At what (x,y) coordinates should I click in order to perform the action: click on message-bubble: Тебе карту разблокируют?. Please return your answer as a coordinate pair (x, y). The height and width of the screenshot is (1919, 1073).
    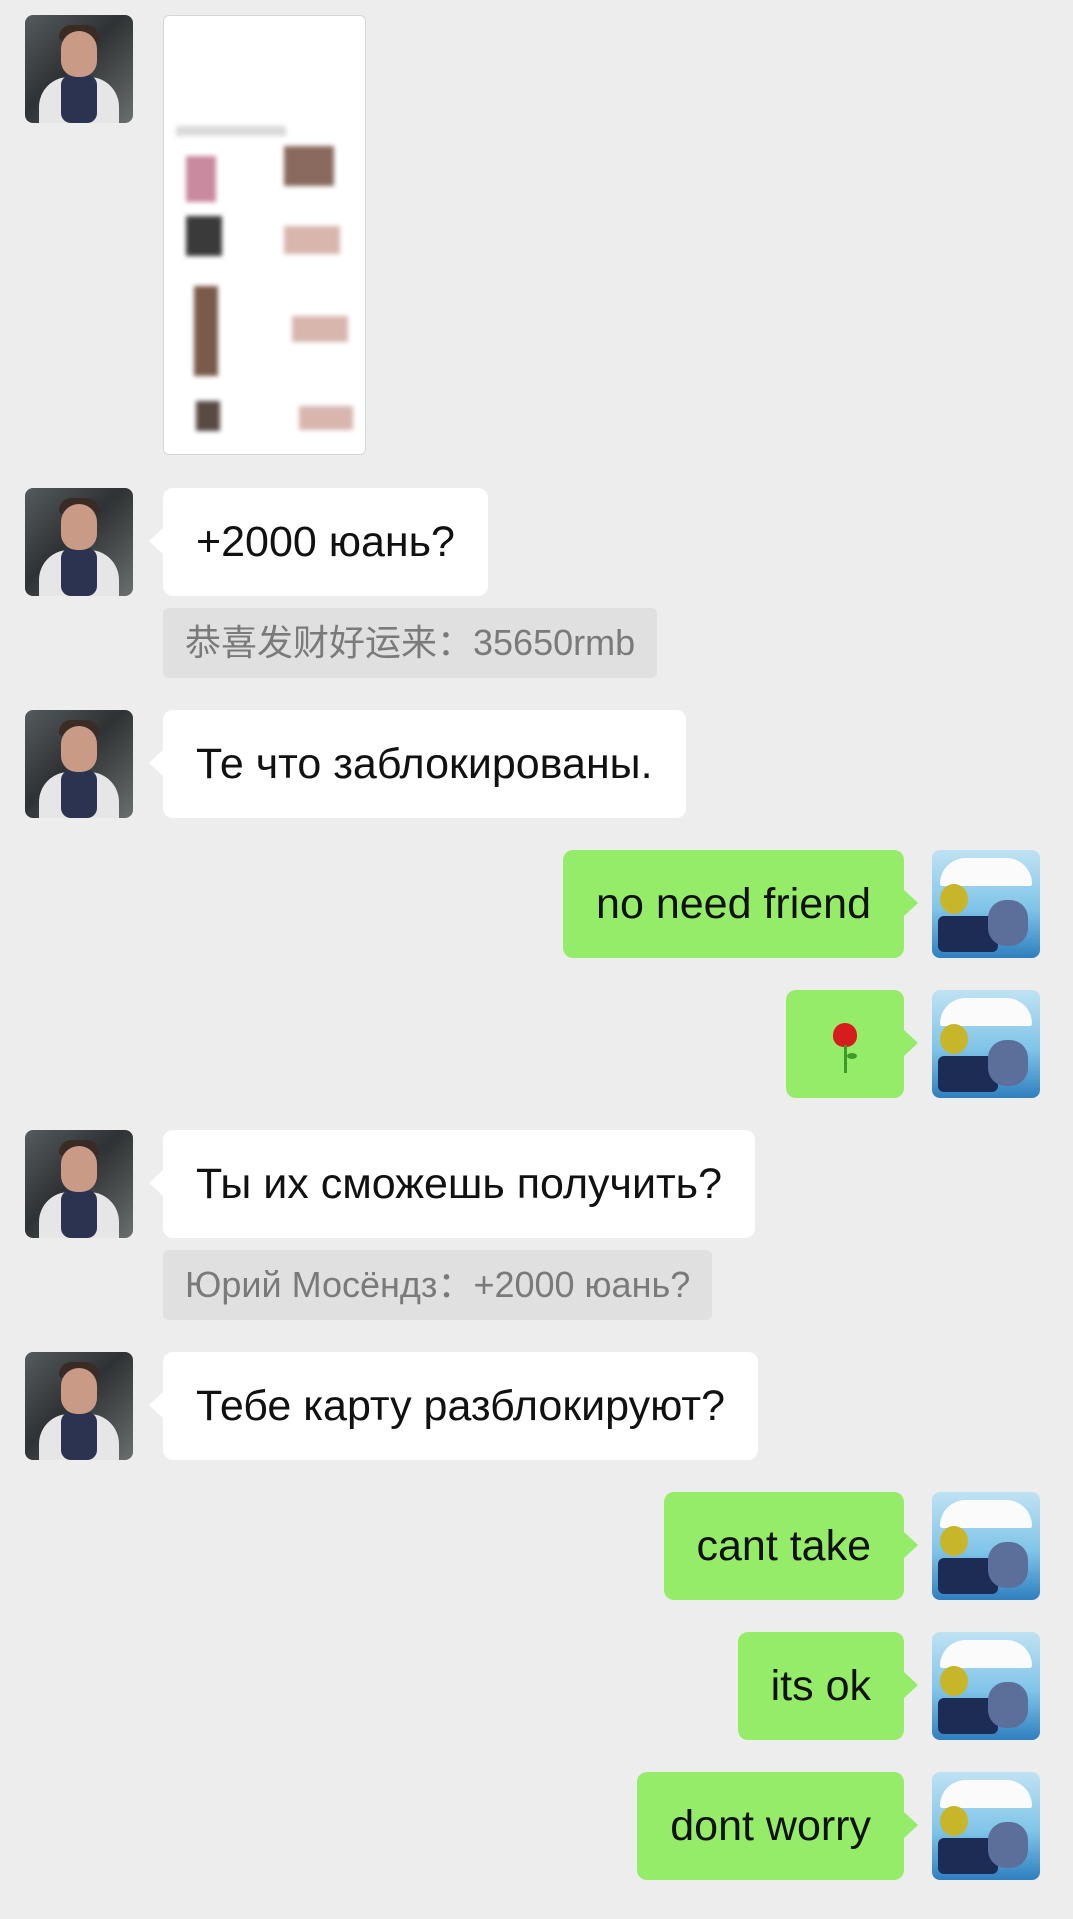
    Looking at the image, I should click on (453, 1406).